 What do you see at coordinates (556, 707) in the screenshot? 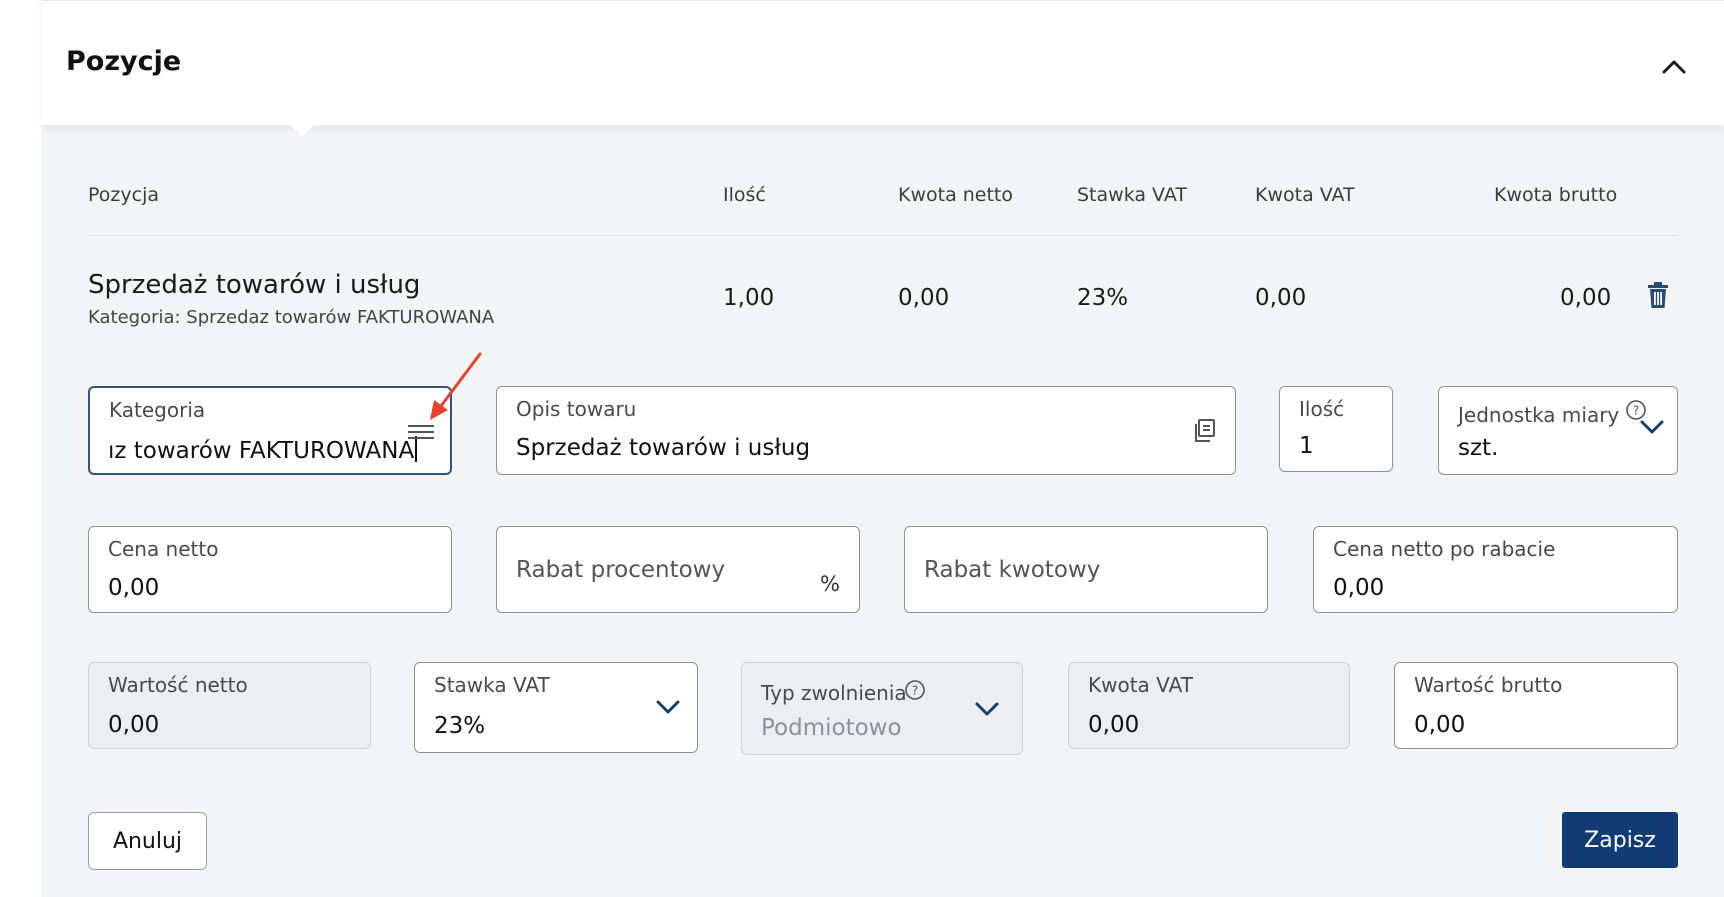
I see `stawka-vat-select: Stawka VAT 23%` at bounding box center [556, 707].